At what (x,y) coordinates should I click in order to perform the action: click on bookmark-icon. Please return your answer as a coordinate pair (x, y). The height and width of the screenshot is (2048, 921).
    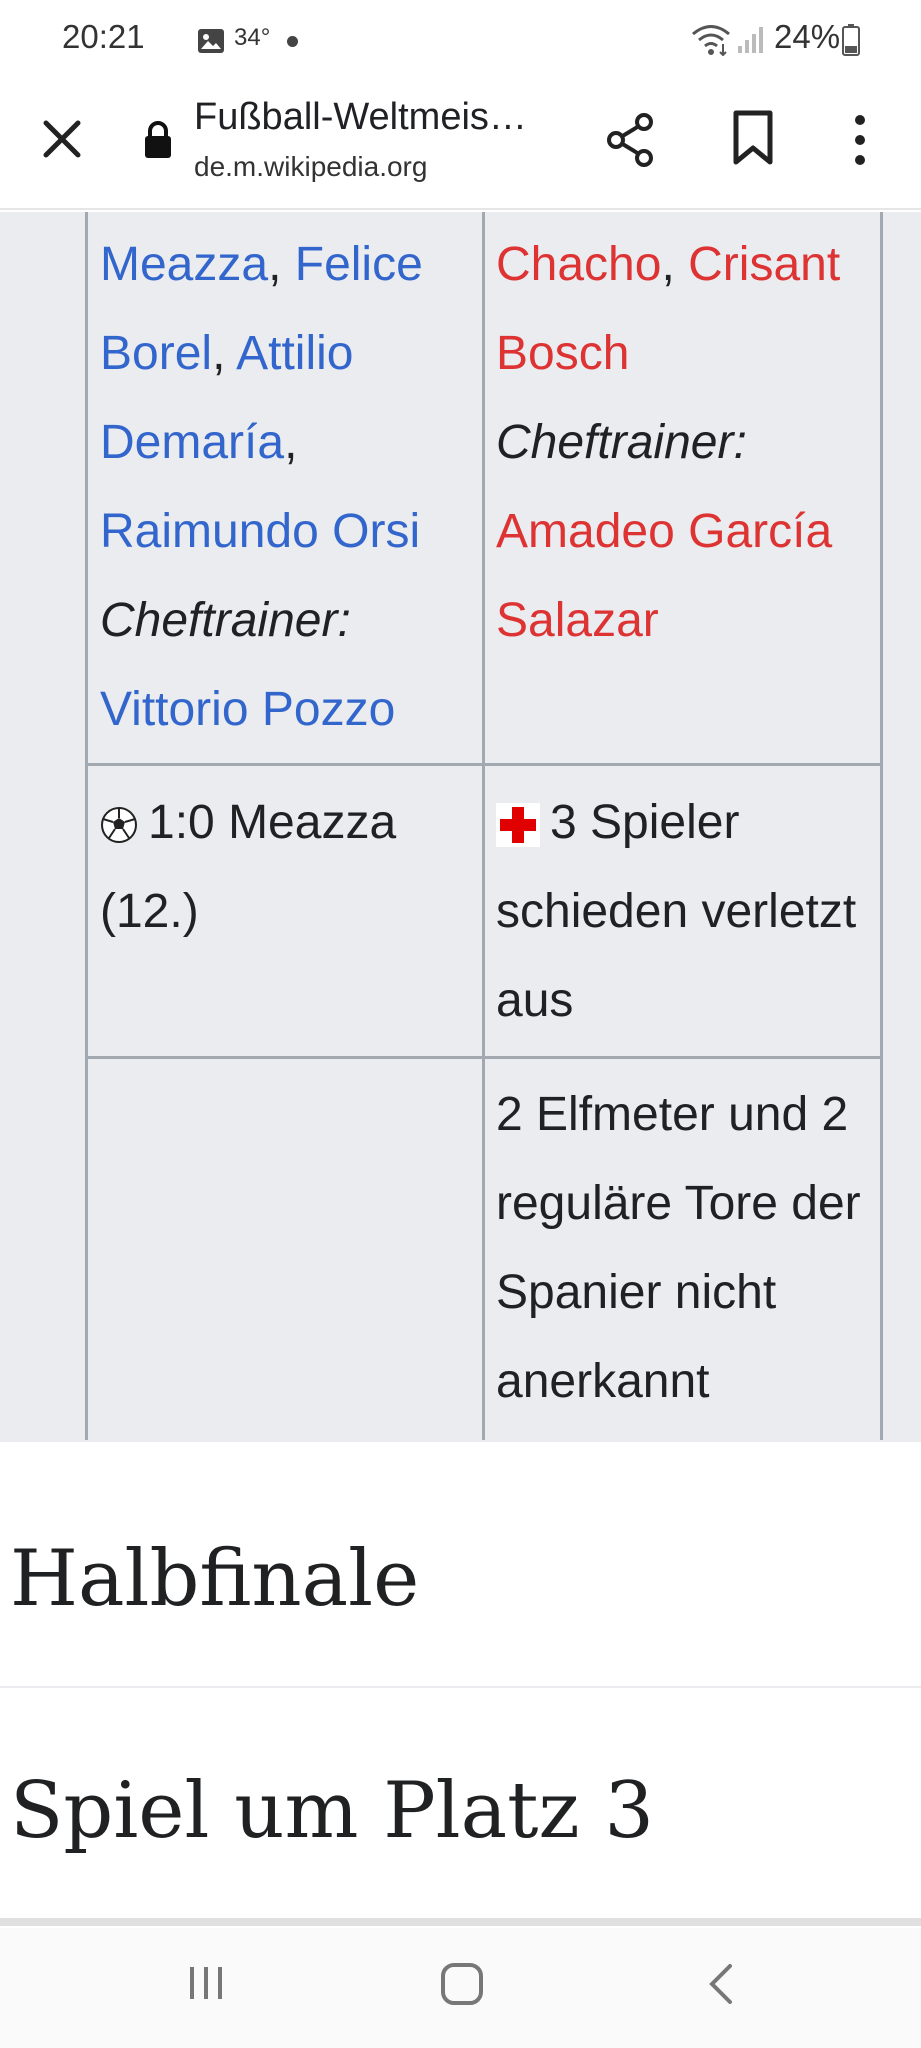
    Looking at the image, I should click on (753, 138).